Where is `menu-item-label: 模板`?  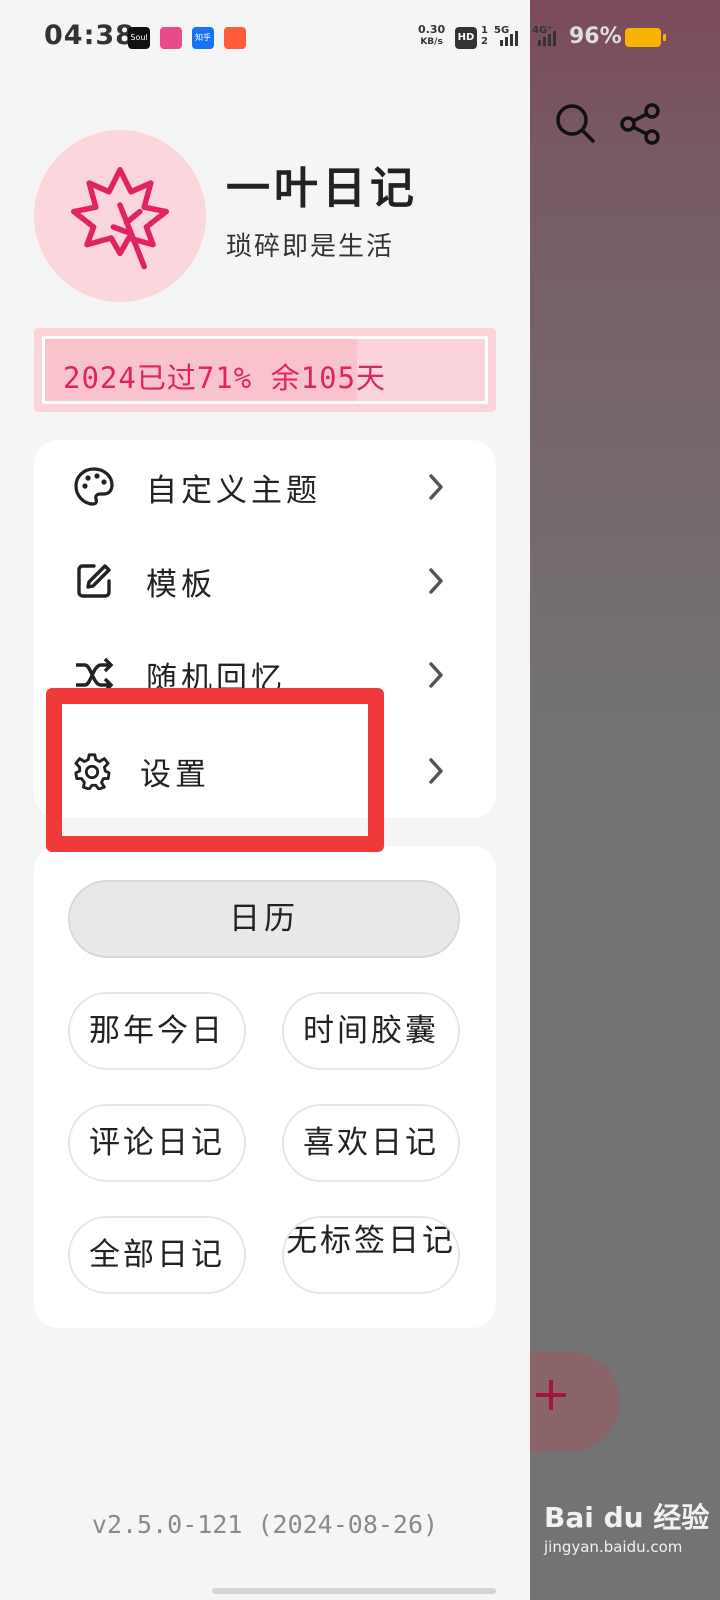 menu-item-label: 模板 is located at coordinates (181, 584).